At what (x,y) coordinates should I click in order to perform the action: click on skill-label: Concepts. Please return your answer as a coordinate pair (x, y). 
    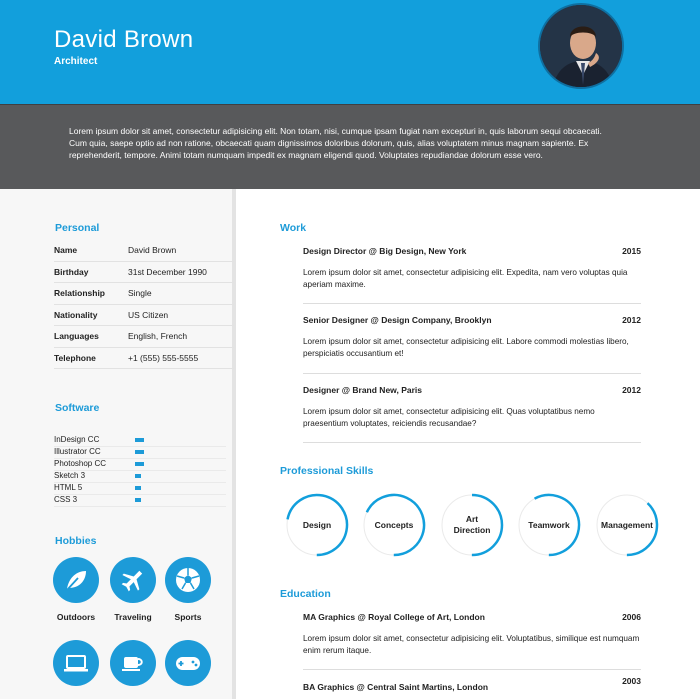
    Looking at the image, I should click on (394, 524).